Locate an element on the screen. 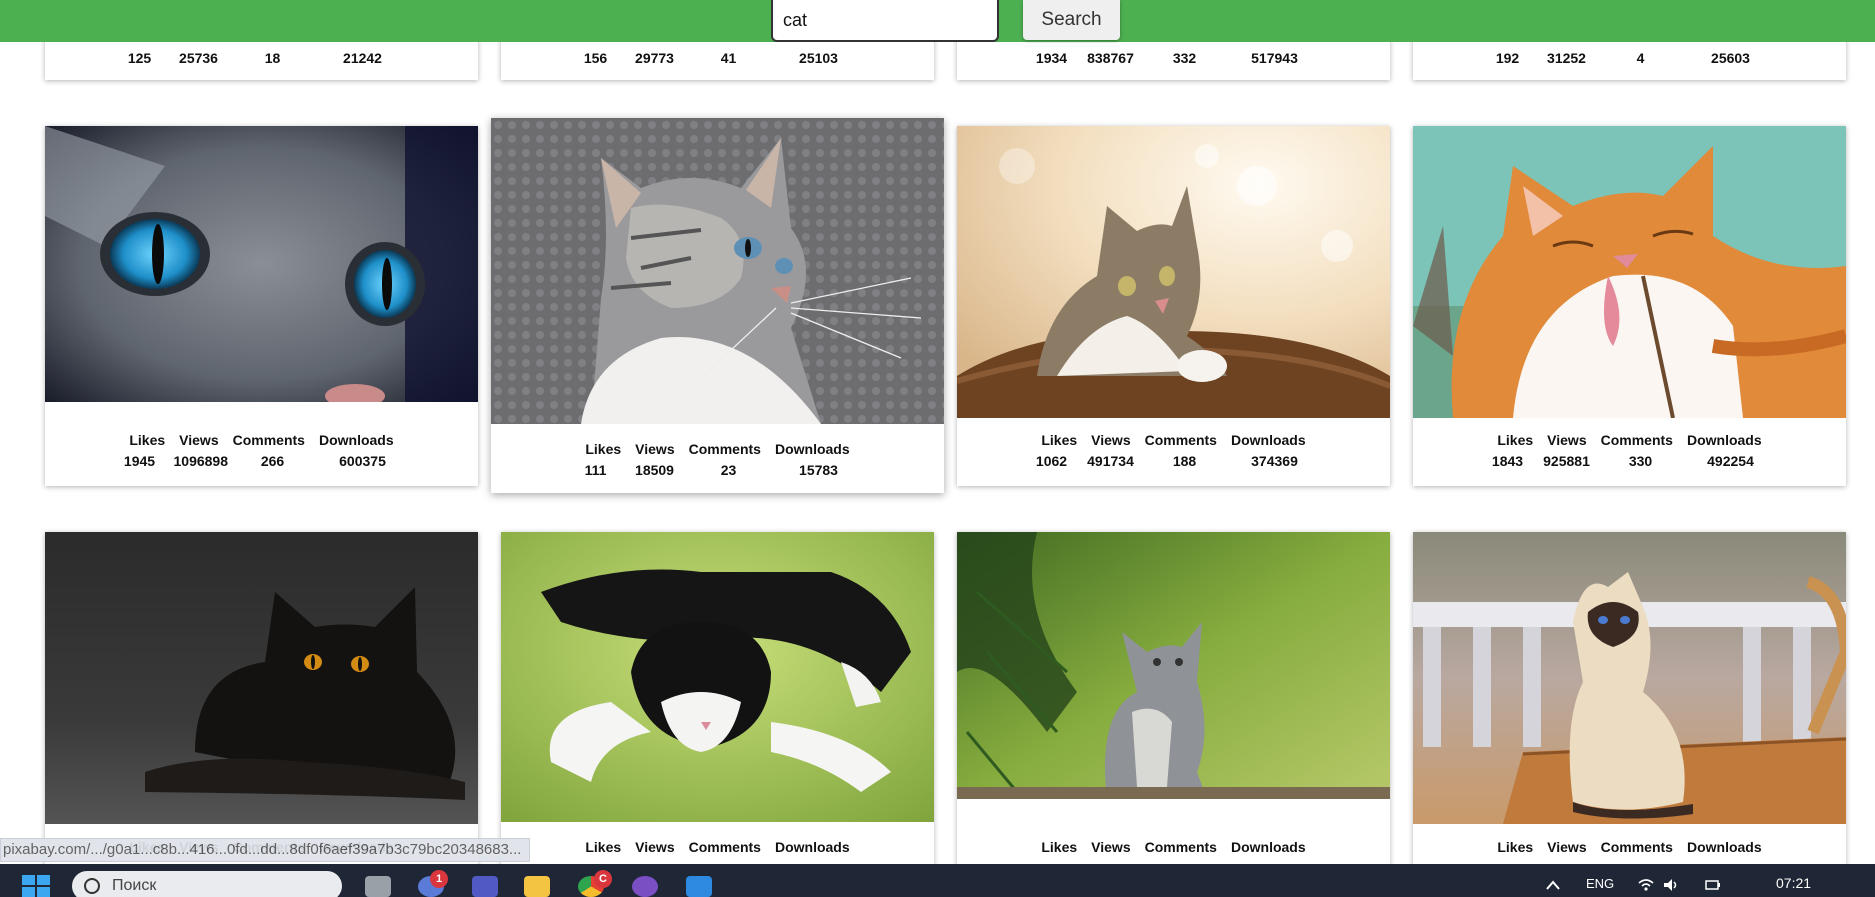 Image resolution: width=1875 pixels, height=897 pixels. comments-value: 330 is located at coordinates (1640, 461).